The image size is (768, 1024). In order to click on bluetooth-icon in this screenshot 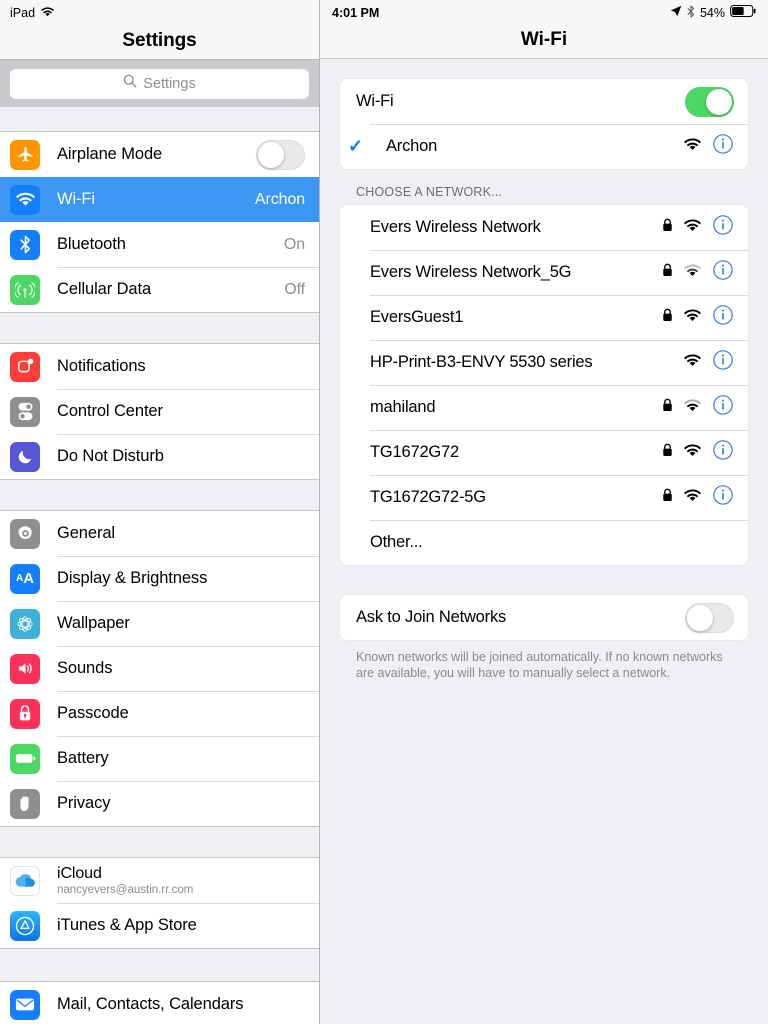, I will do `click(25, 244)`.